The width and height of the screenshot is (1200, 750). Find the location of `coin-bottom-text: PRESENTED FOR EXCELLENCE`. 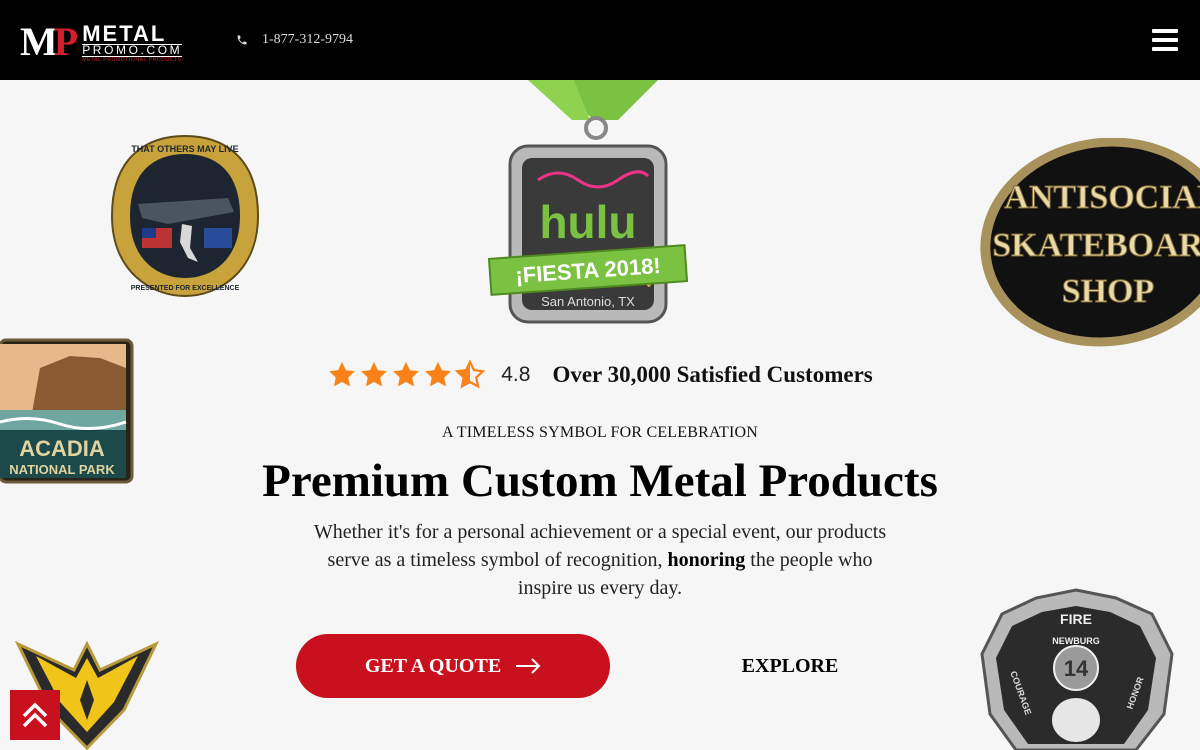

coin-bottom-text: PRESENTED FOR EXCELLENCE is located at coordinates (185, 288).